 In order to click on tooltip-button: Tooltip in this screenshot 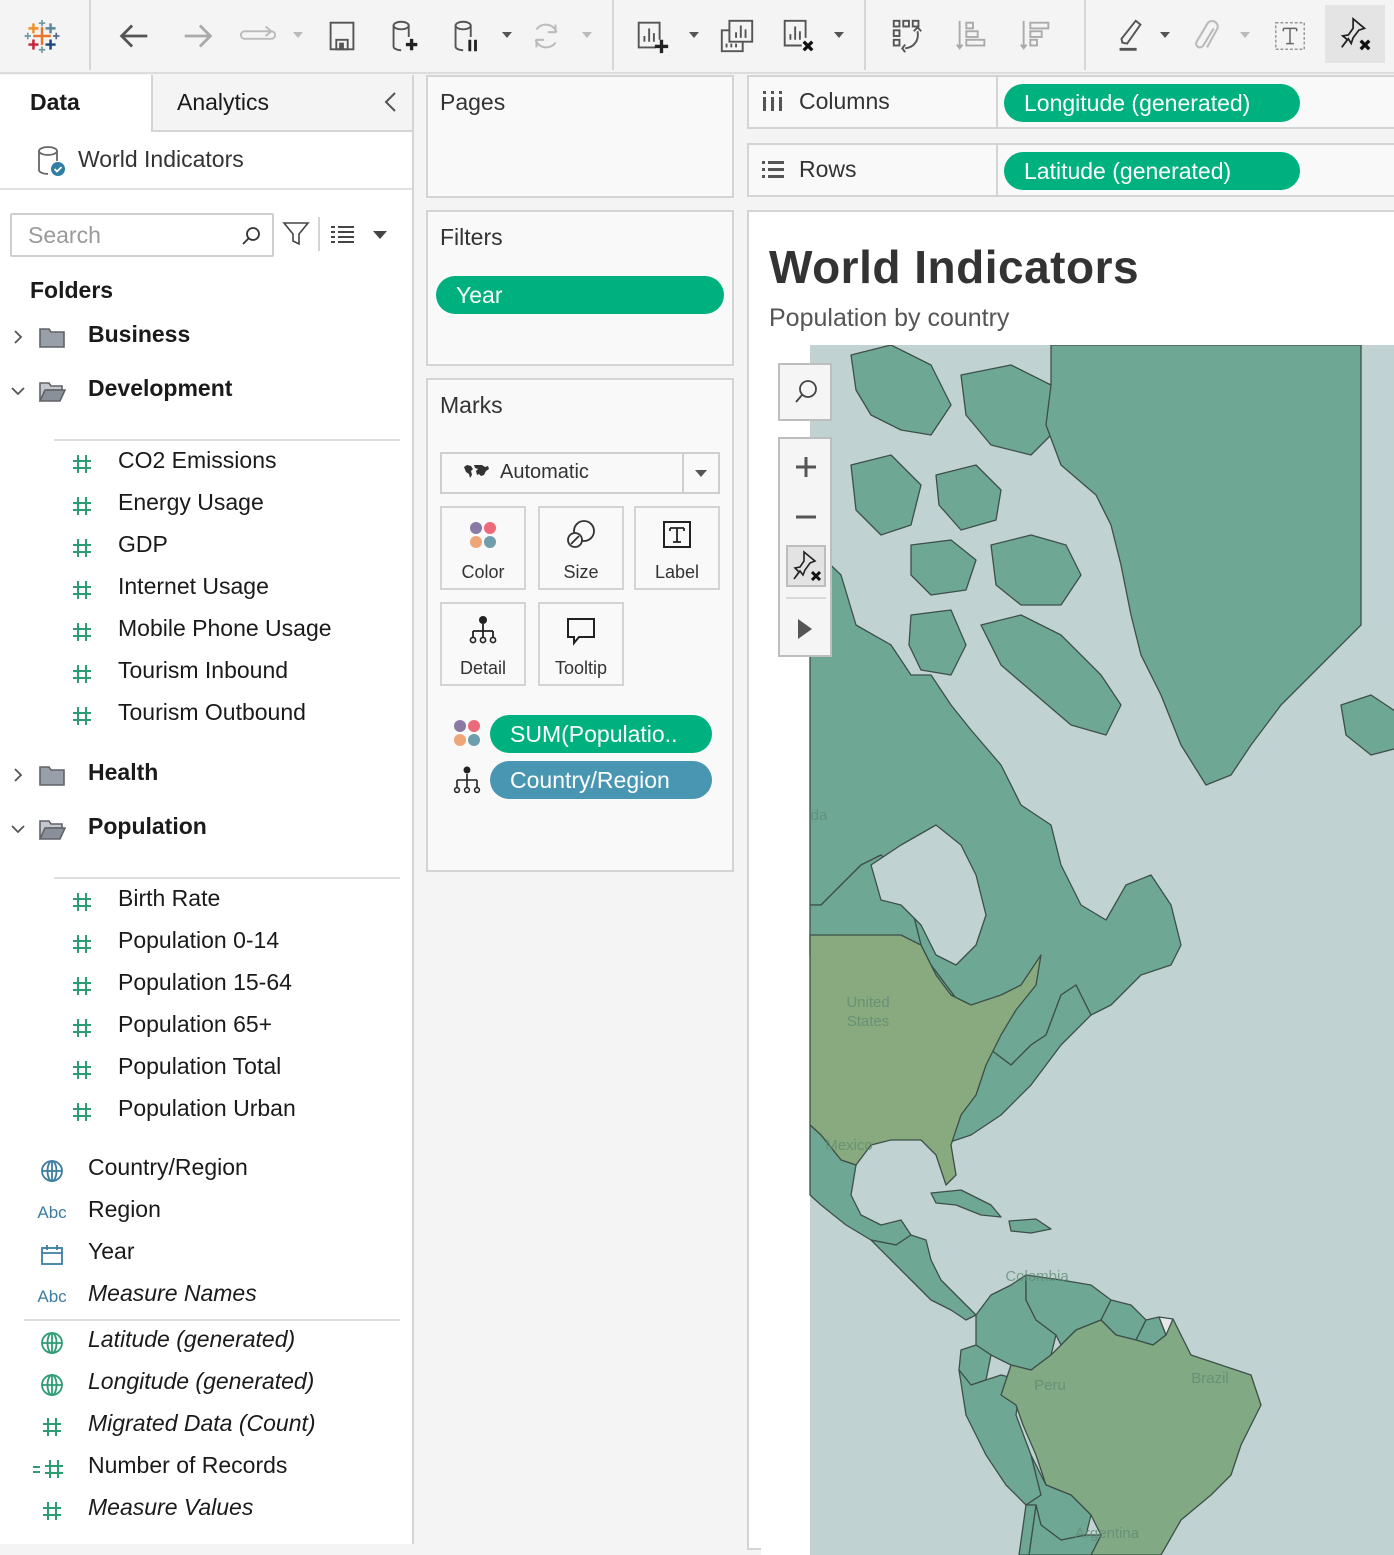, I will do `click(581, 644)`.